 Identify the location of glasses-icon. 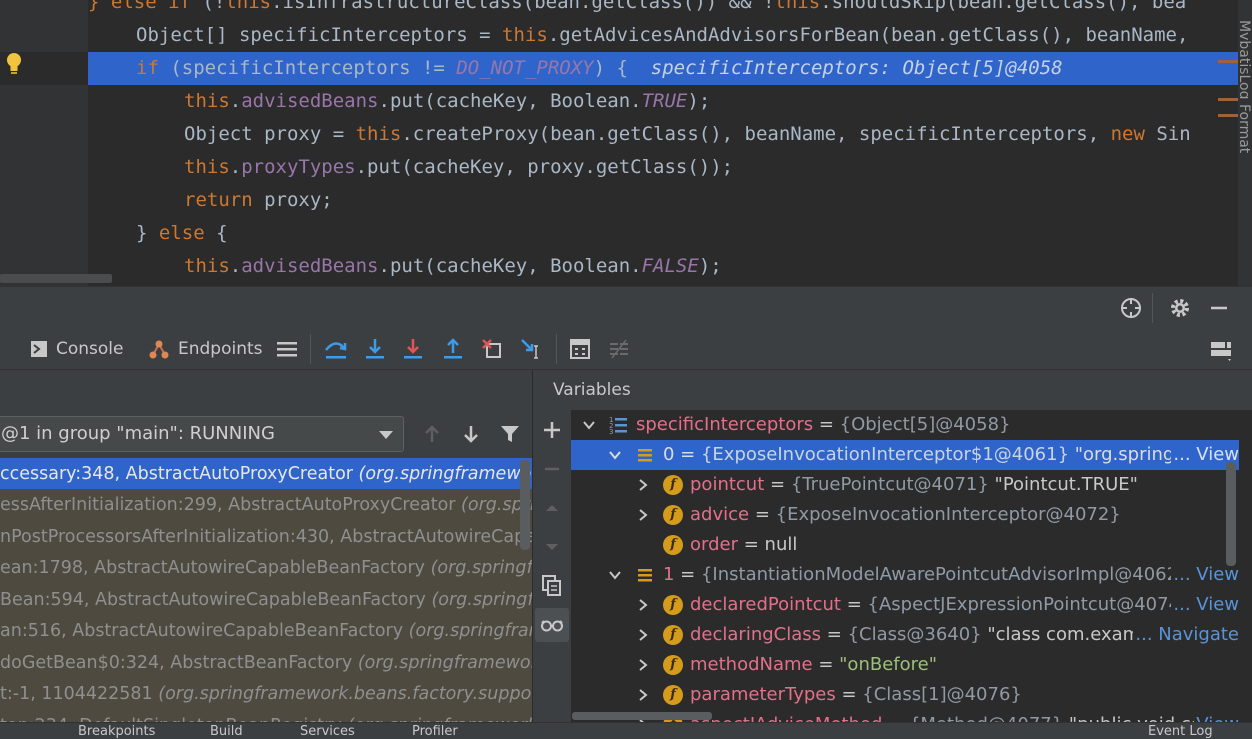
(552, 626).